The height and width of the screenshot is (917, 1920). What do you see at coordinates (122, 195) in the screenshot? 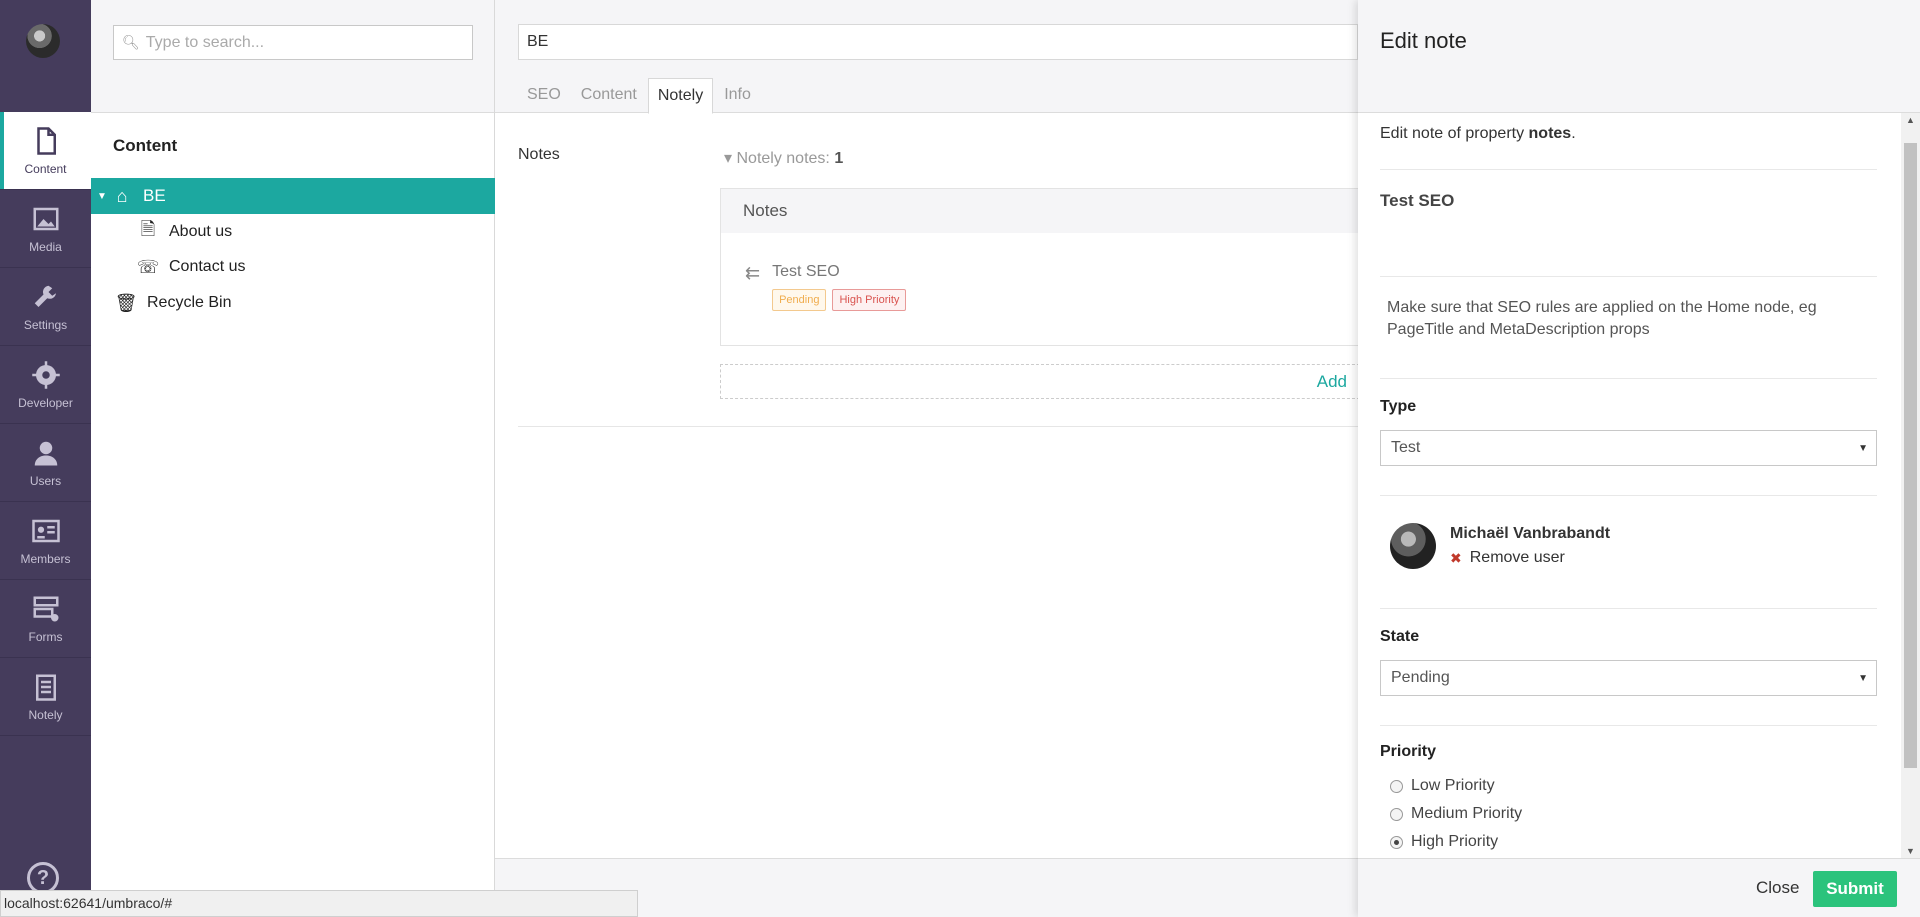
I see `home-icon: ⌂` at bounding box center [122, 195].